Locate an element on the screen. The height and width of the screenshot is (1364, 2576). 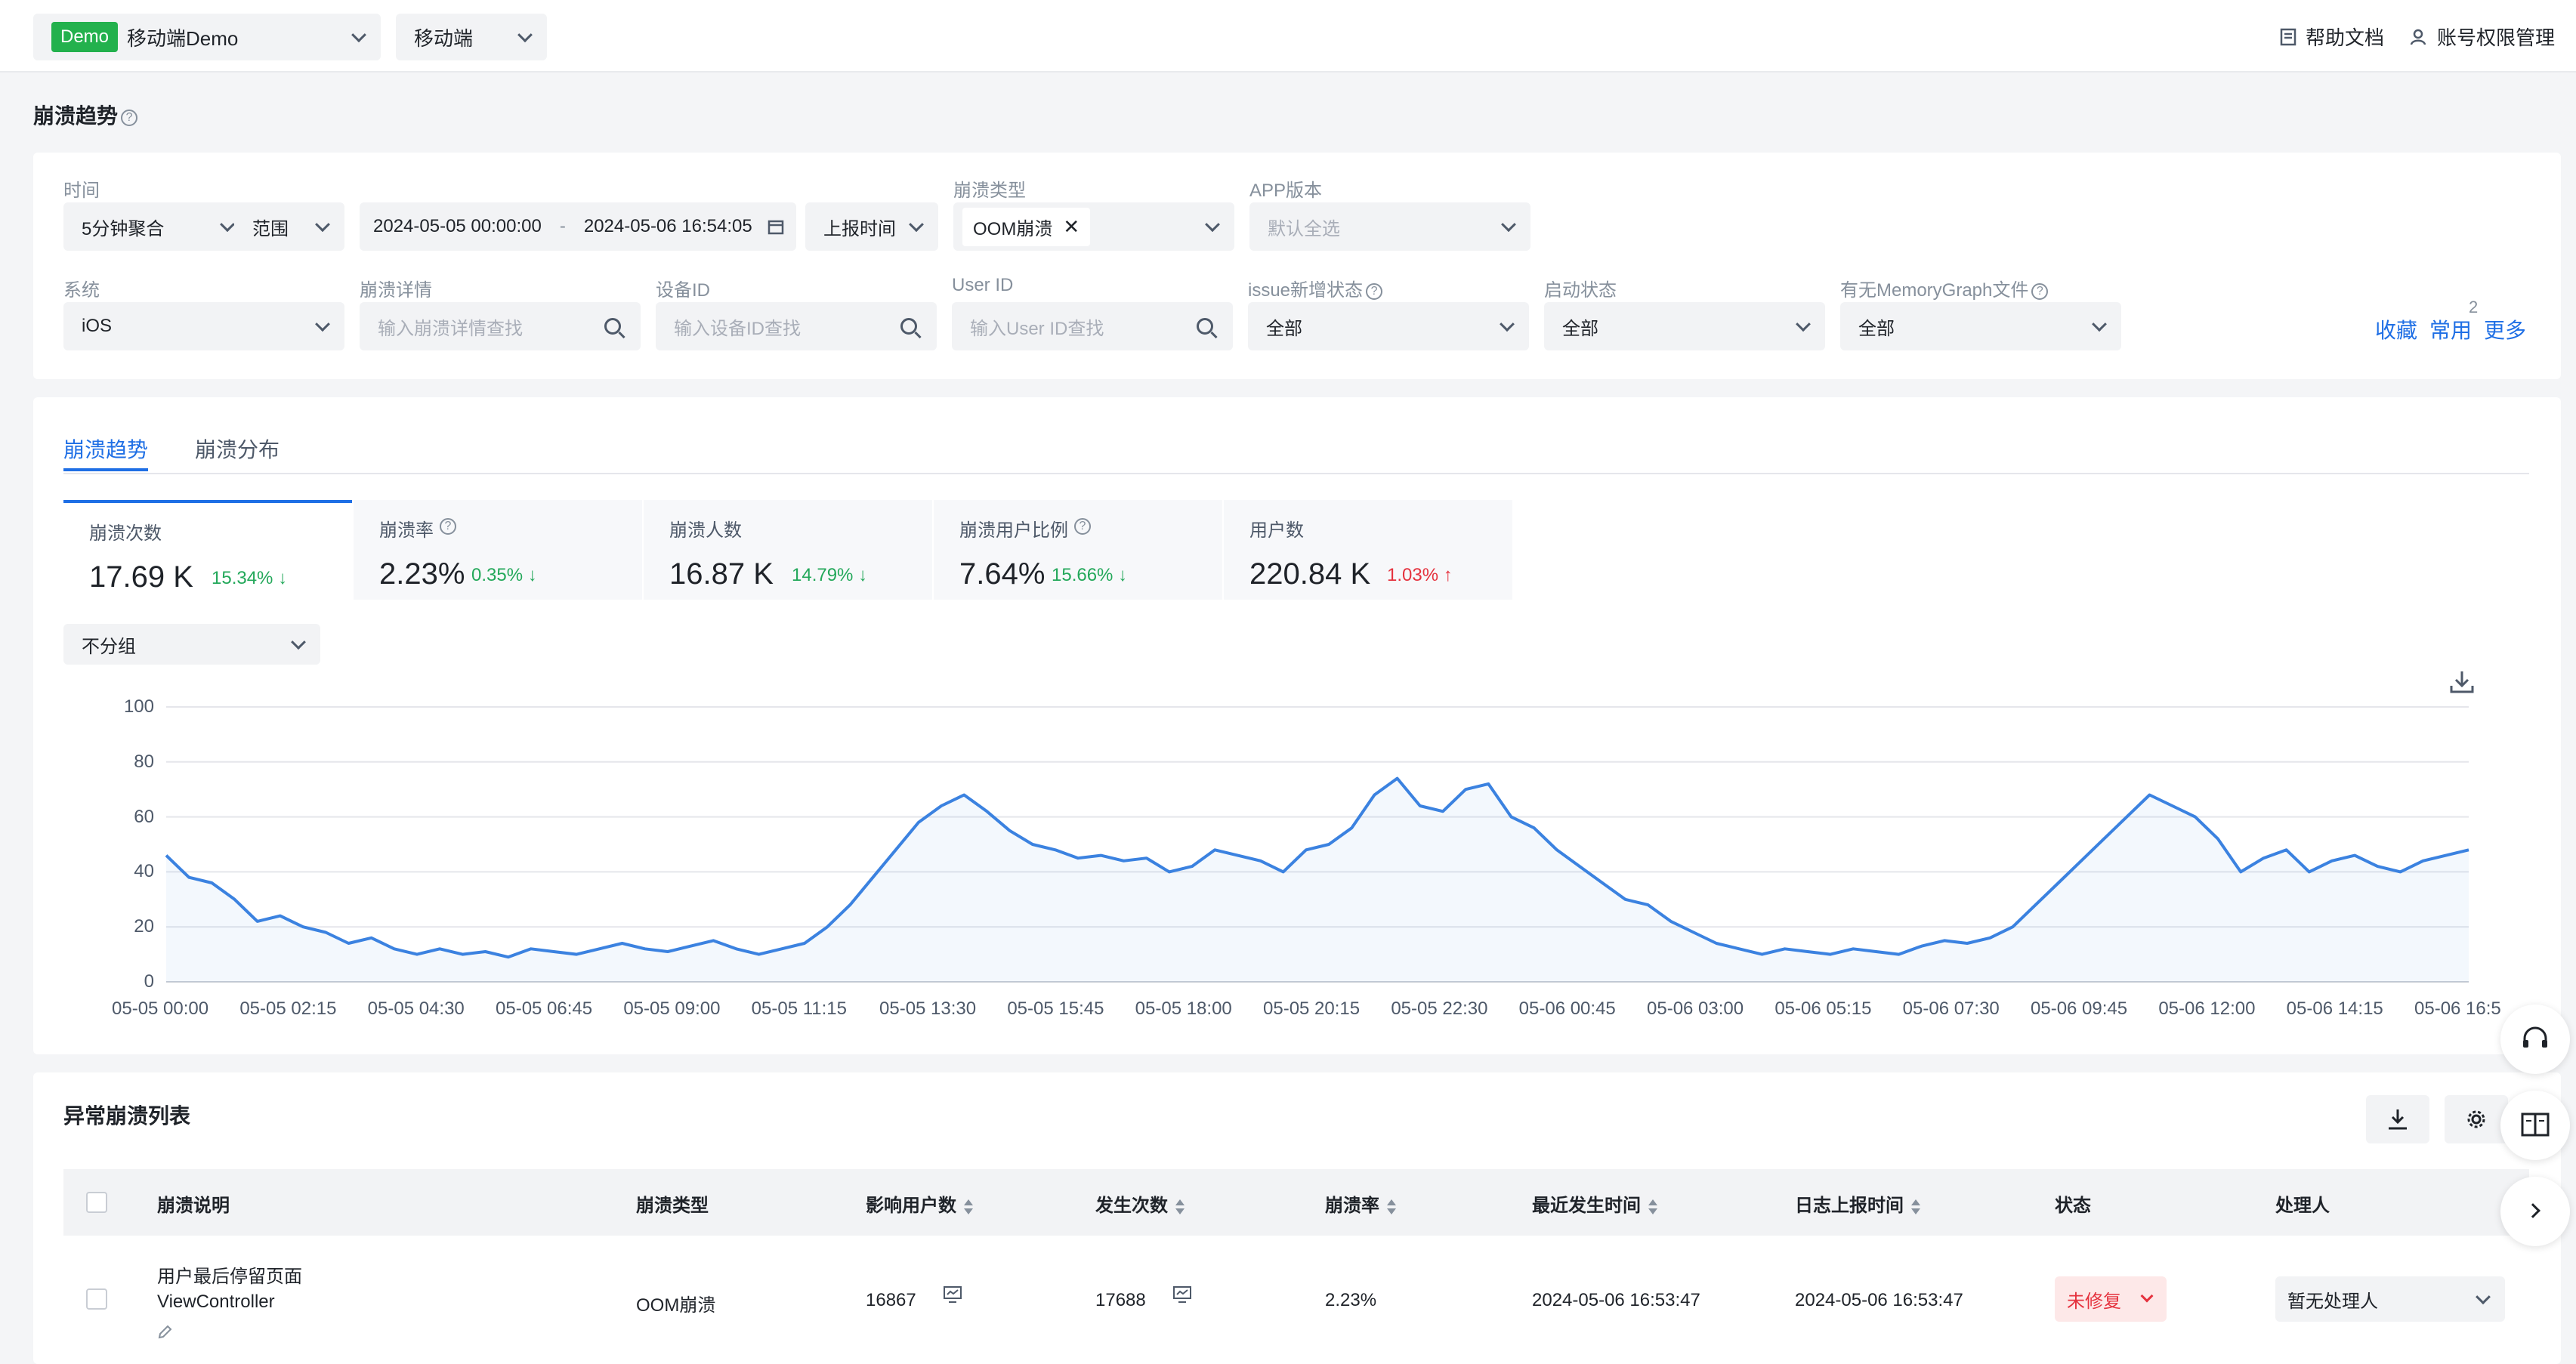
metric-change-value: 0.35% is located at coordinates (497, 575).